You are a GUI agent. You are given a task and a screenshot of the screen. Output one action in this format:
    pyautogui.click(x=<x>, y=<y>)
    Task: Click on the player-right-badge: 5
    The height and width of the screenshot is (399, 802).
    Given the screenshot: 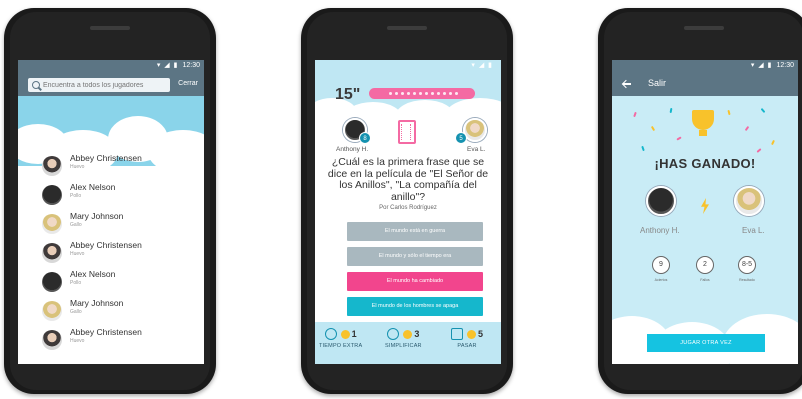 What is the action you would take?
    pyautogui.click(x=461, y=138)
    